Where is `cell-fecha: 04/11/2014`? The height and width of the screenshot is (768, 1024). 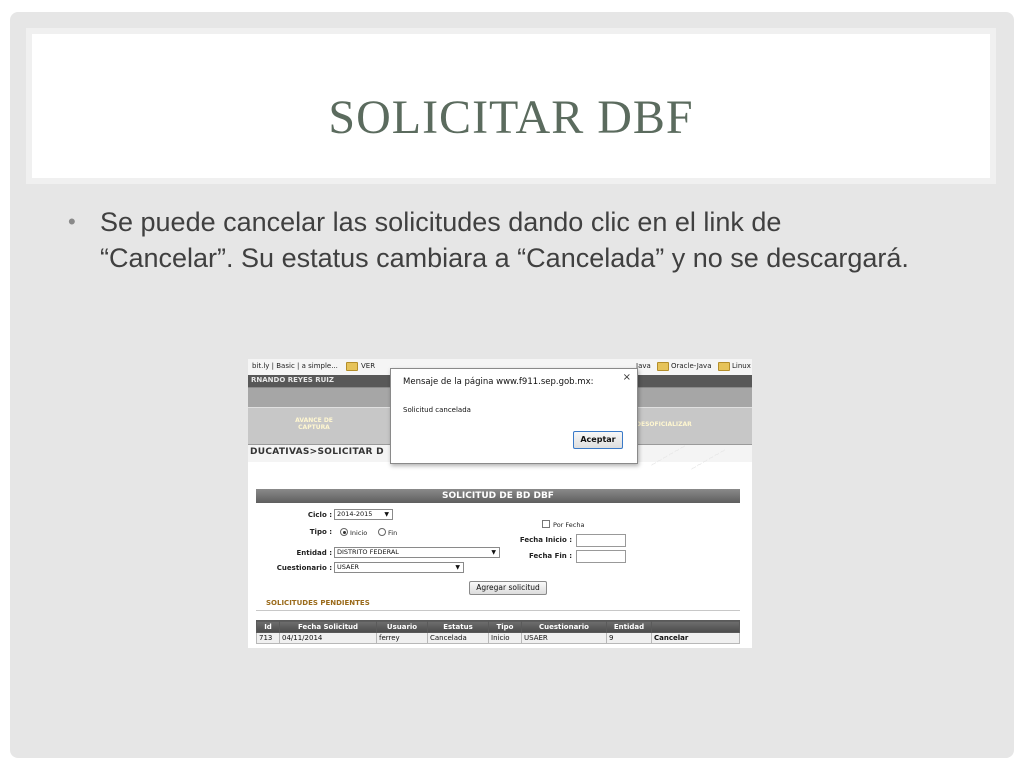 cell-fecha: 04/11/2014 is located at coordinates (328, 638).